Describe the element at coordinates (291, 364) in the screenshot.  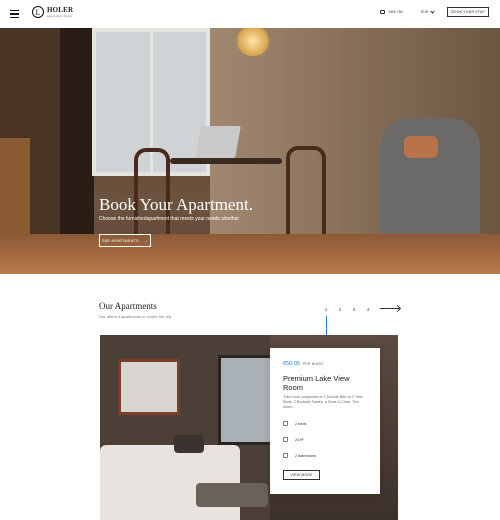
I see `price-value: €50.00` at that location.